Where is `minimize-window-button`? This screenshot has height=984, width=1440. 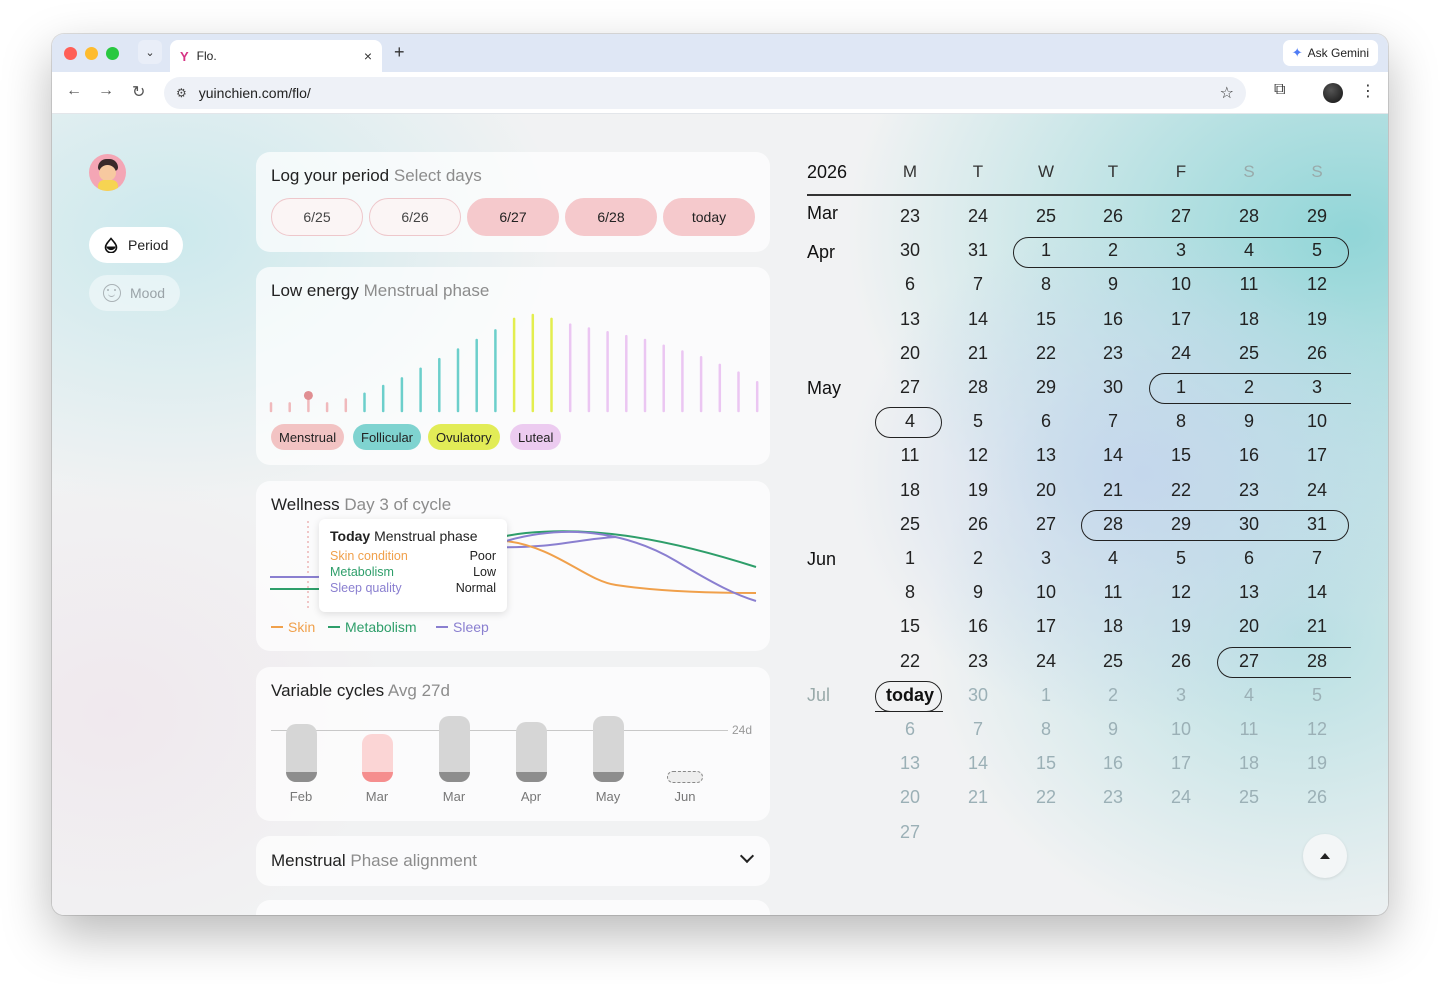 minimize-window-button is located at coordinates (91, 53).